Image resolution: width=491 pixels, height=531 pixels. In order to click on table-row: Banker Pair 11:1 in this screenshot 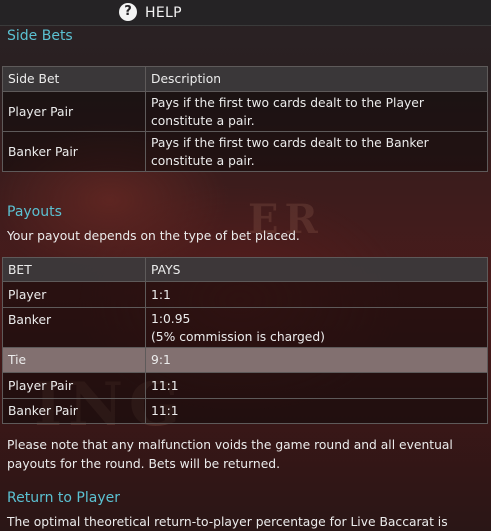, I will do `click(245, 411)`.